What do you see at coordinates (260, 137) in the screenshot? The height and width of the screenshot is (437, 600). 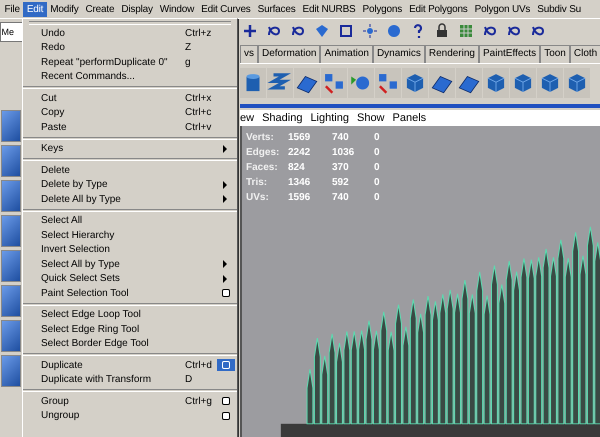 I see `hud-label: Verts:` at bounding box center [260, 137].